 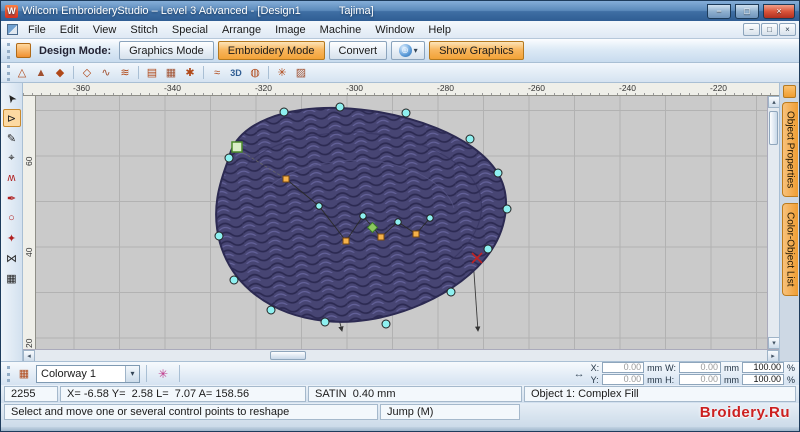 I want to click on docked-panel-tabs: Object Properties Color-Object List, so click(x=789, y=222).